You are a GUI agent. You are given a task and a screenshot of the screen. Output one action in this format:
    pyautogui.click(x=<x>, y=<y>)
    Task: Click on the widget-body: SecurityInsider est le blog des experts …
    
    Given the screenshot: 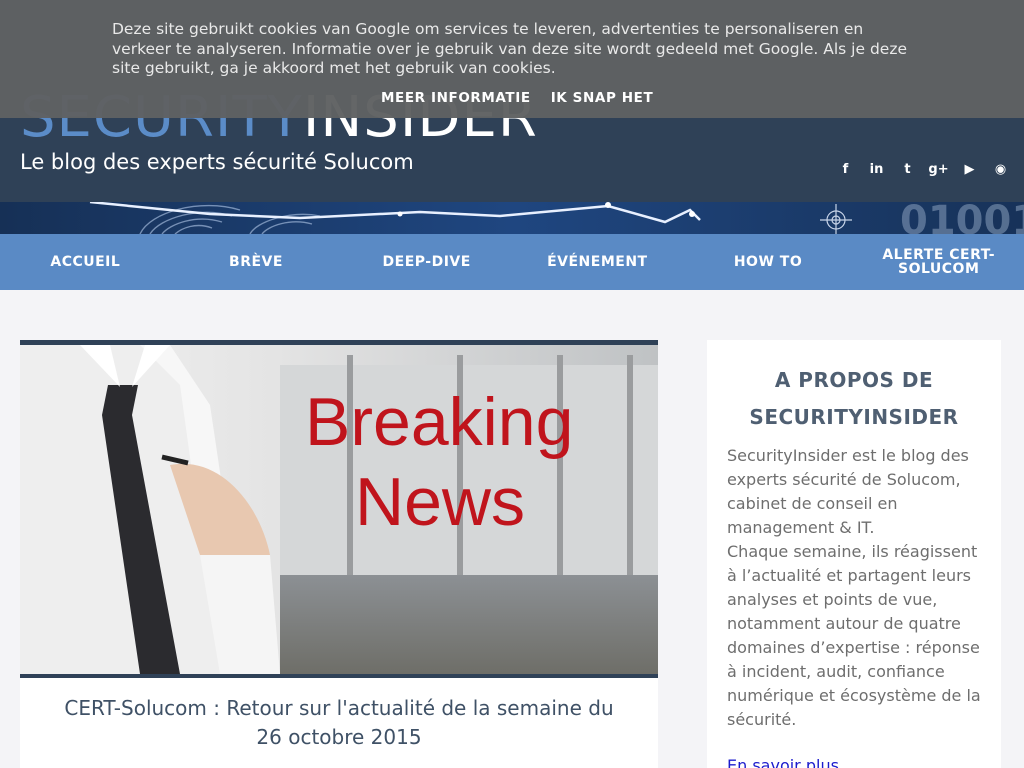 What is the action you would take?
    pyautogui.click(x=857, y=588)
    